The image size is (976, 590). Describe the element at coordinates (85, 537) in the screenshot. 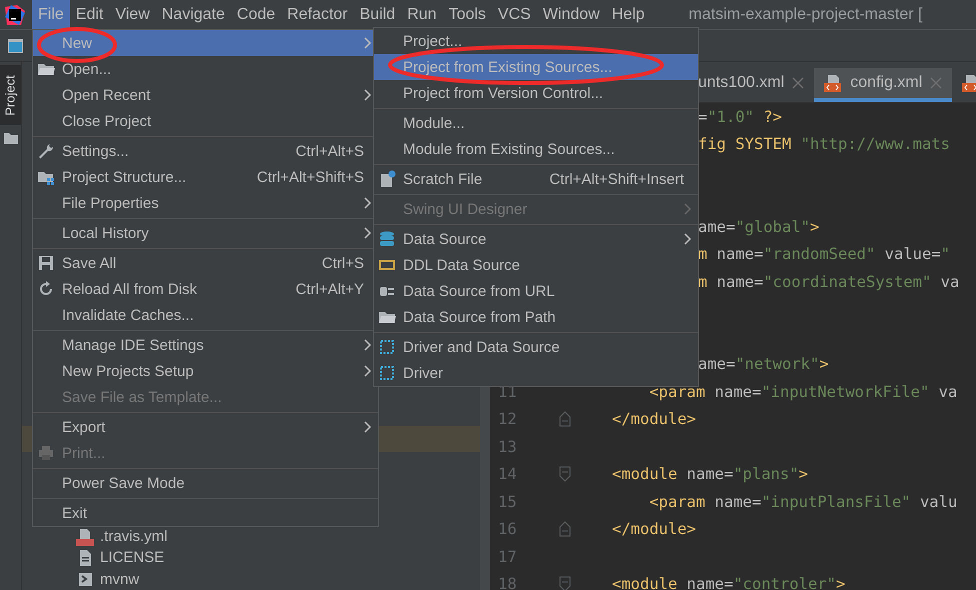

I see `yml-file-icon` at that location.